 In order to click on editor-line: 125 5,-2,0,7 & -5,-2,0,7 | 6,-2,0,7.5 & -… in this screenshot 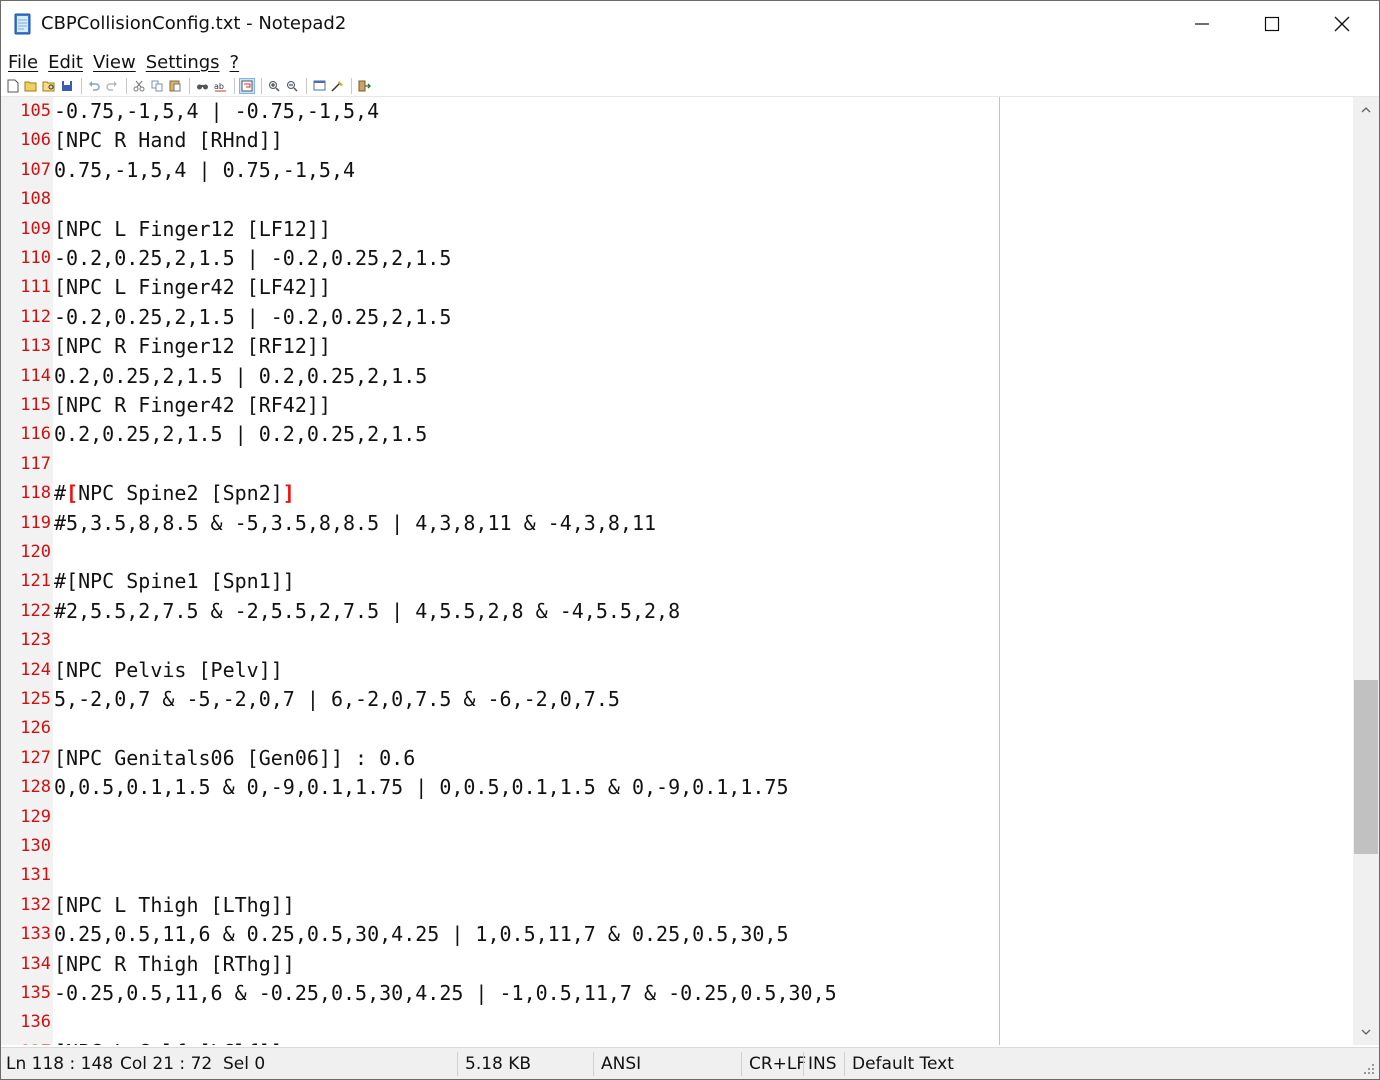, I will do `click(677, 699)`.